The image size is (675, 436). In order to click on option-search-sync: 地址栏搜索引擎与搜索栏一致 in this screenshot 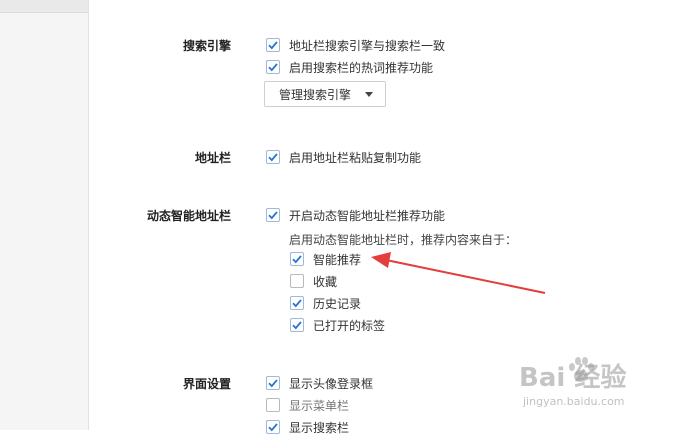, I will do `click(355, 45)`.